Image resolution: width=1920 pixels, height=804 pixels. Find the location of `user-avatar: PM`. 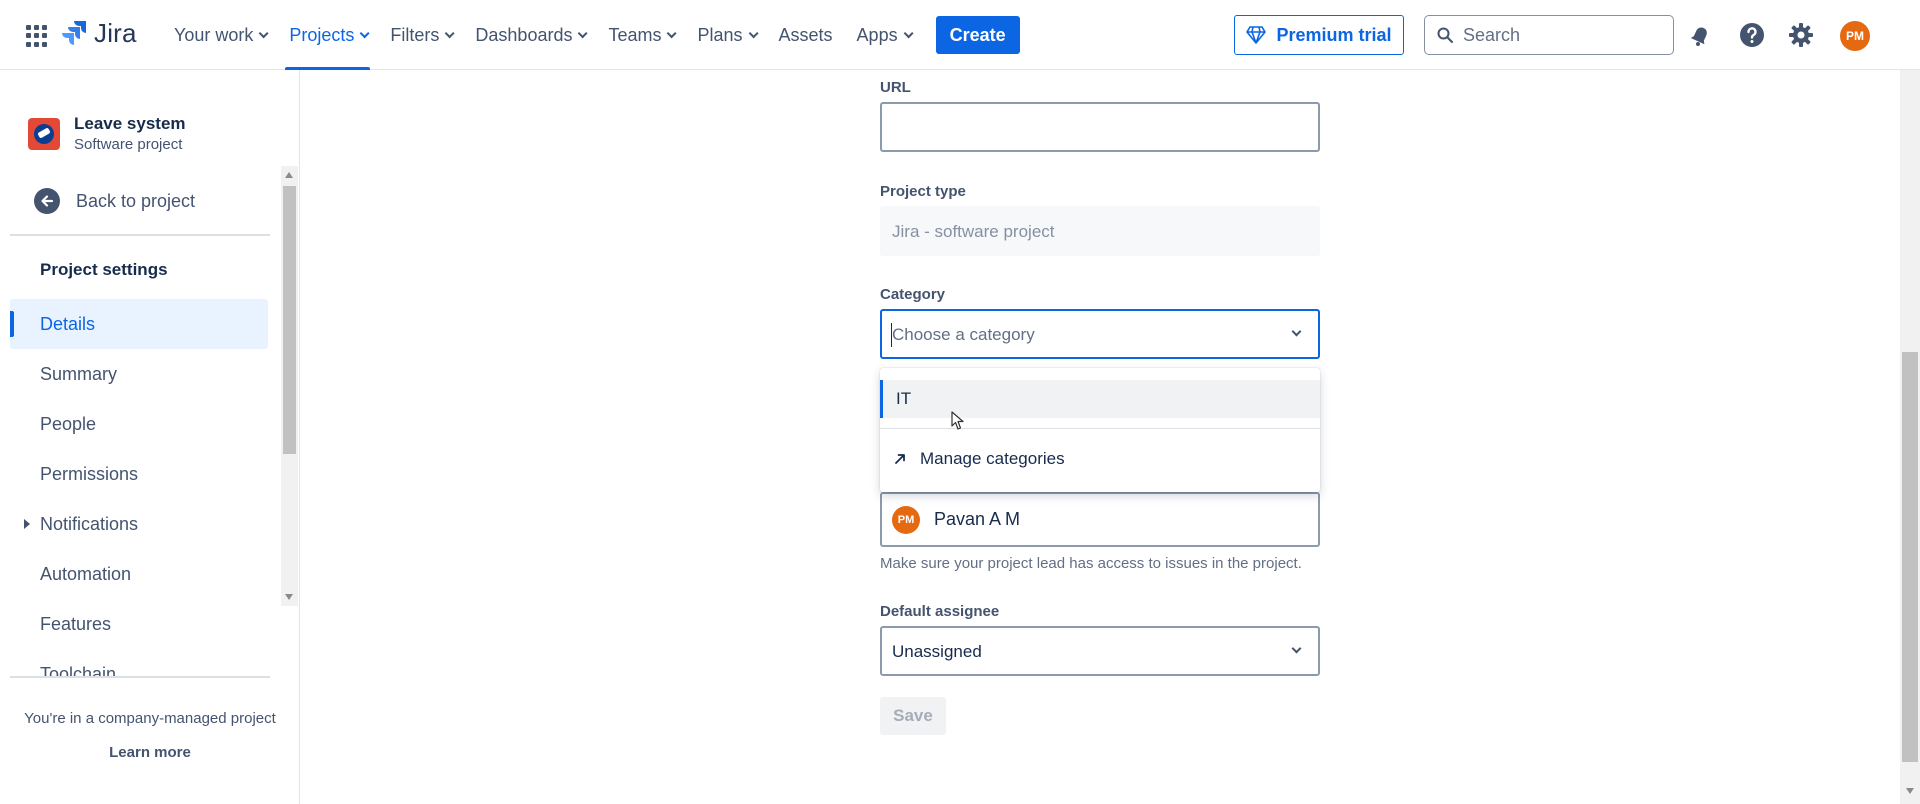

user-avatar: PM is located at coordinates (1855, 36).